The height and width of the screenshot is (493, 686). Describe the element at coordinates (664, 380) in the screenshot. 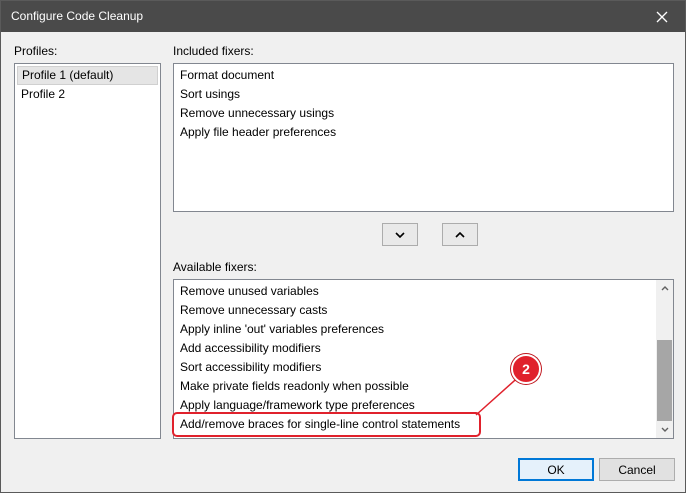

I see `scroll-thumb` at that location.